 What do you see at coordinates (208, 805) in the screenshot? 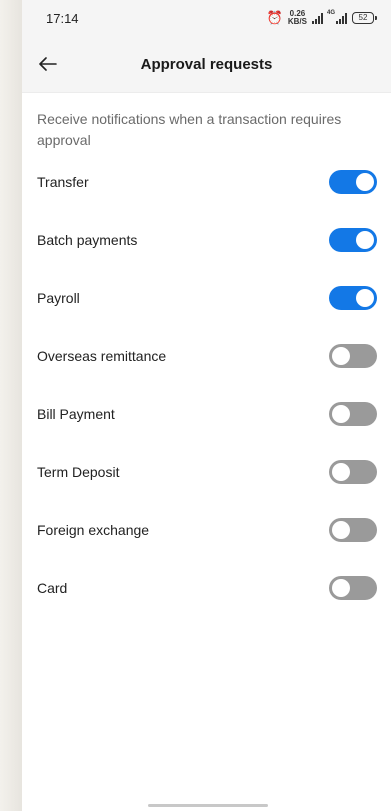
I see `home-indicator` at bounding box center [208, 805].